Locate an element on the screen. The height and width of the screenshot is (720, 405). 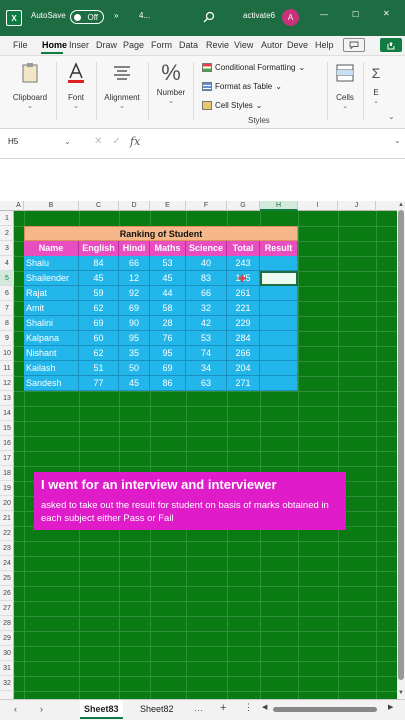
score-cell: 60 is located at coordinates (99, 338).